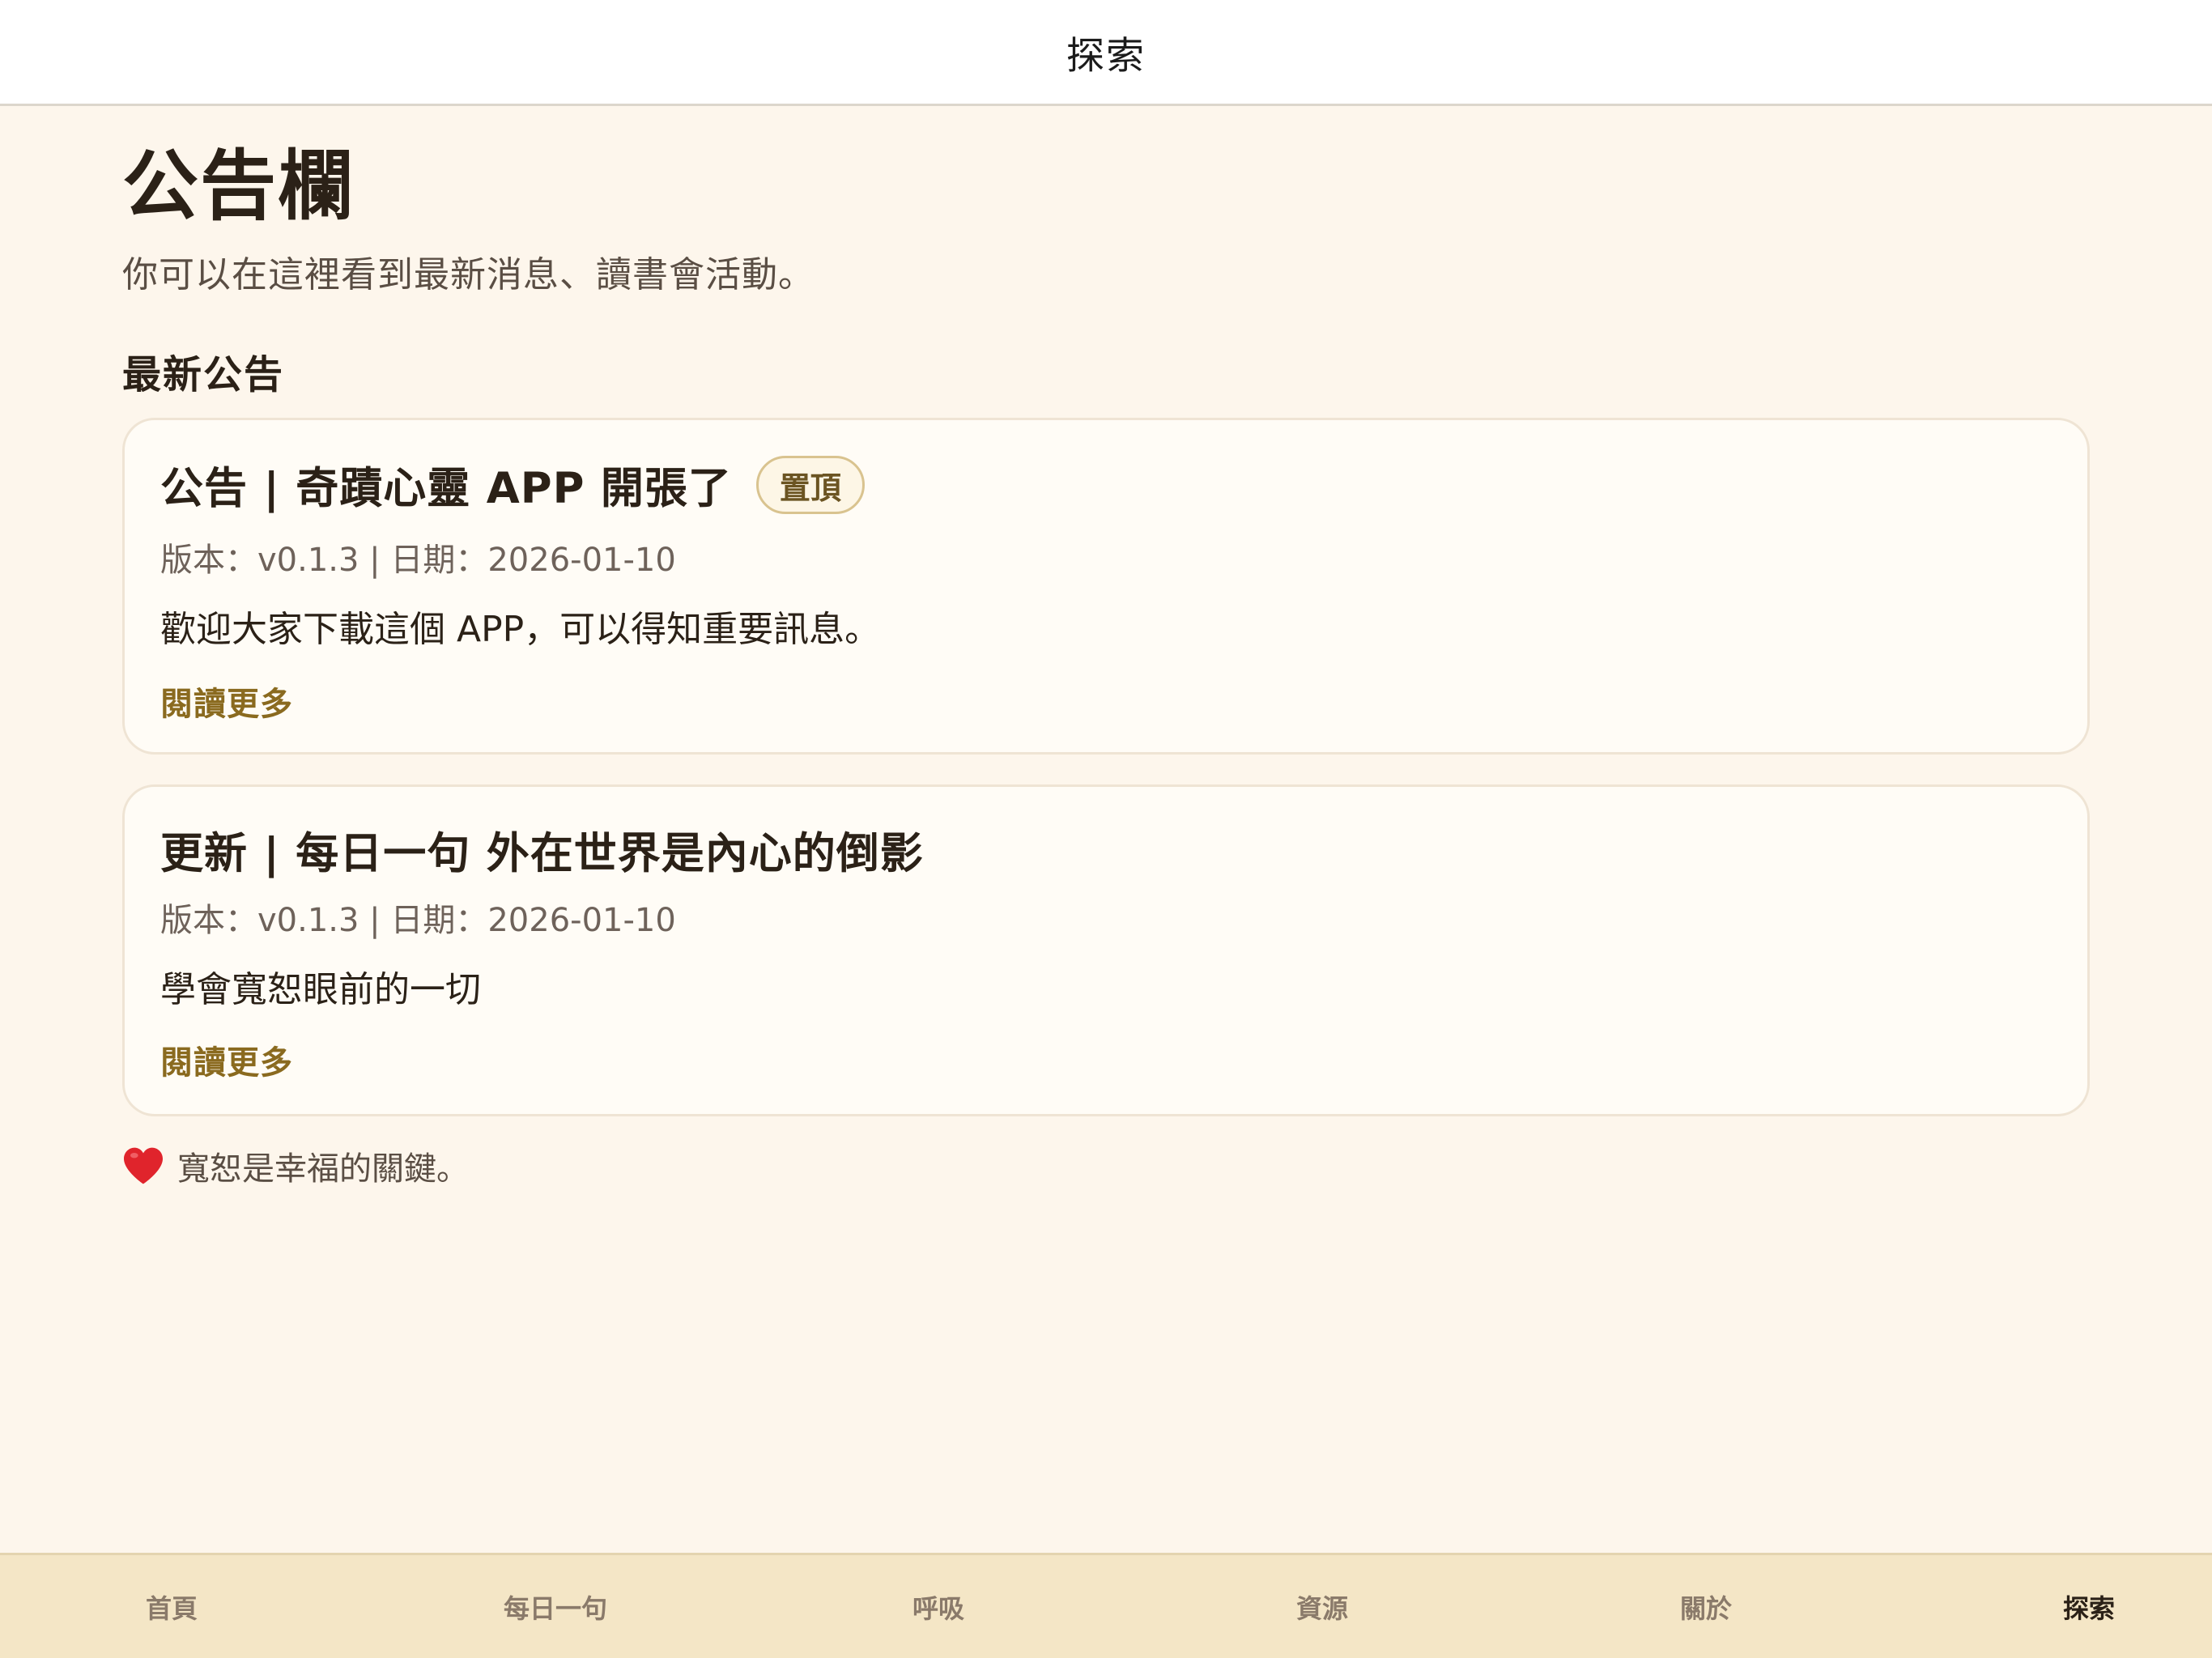  I want to click on pinned-badge: 置頂, so click(810, 485).